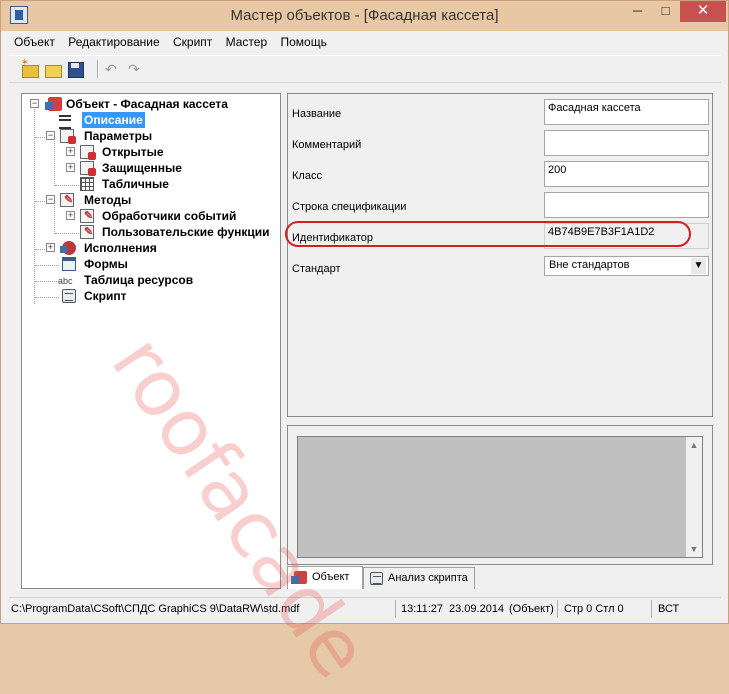  What do you see at coordinates (88, 152) in the screenshot?
I see `public-parameters-icon` at bounding box center [88, 152].